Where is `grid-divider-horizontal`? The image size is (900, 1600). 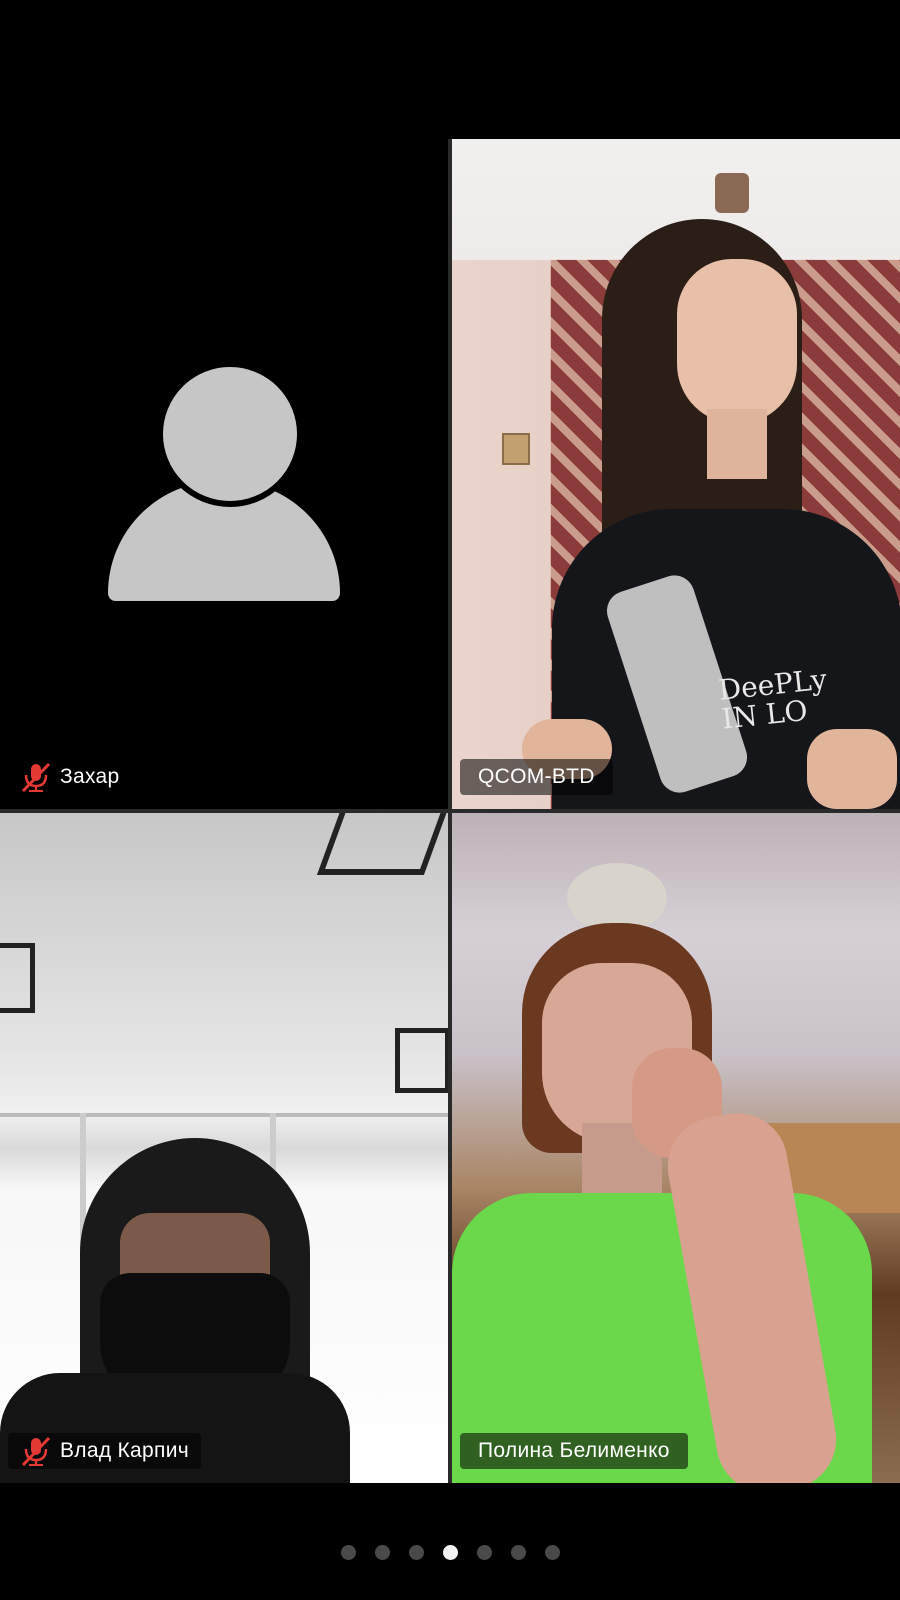 grid-divider-horizontal is located at coordinates (450, 811).